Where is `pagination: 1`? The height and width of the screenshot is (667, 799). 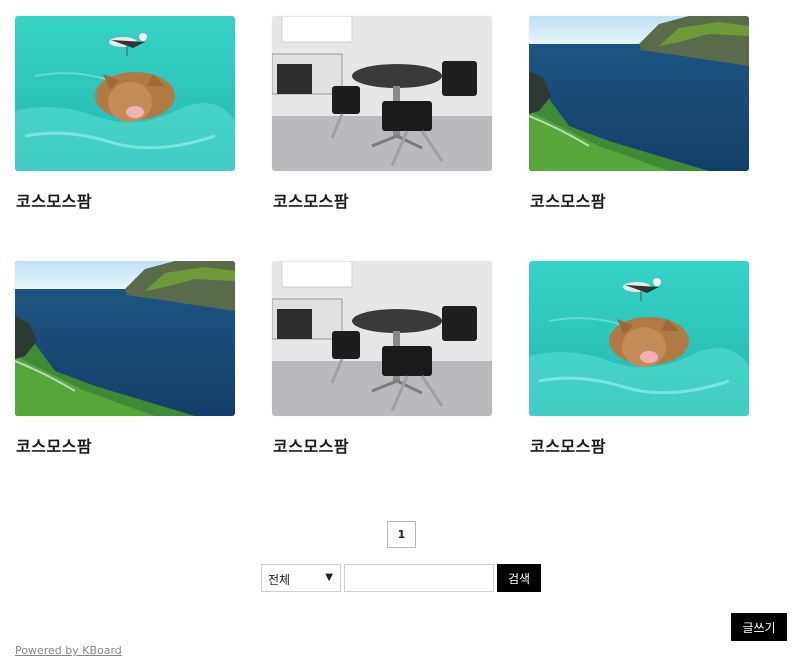 pagination: 1 is located at coordinates (401, 534).